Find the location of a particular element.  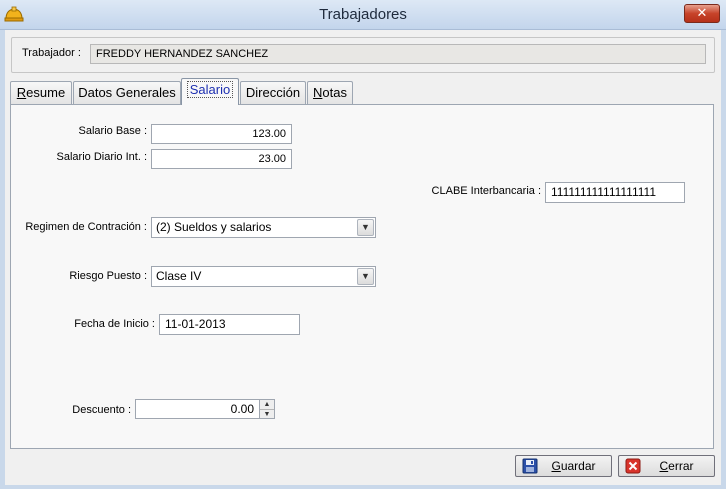

clabe-label: CLABE Interbancaria : is located at coordinates (486, 191).